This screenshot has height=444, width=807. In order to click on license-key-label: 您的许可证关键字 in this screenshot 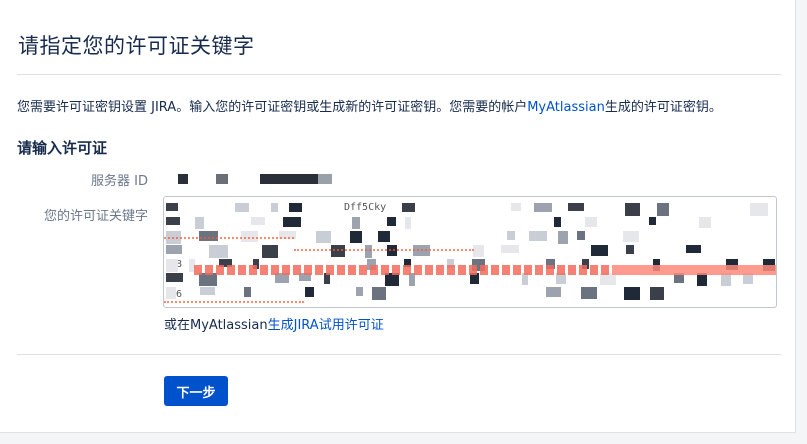, I will do `click(95, 216)`.